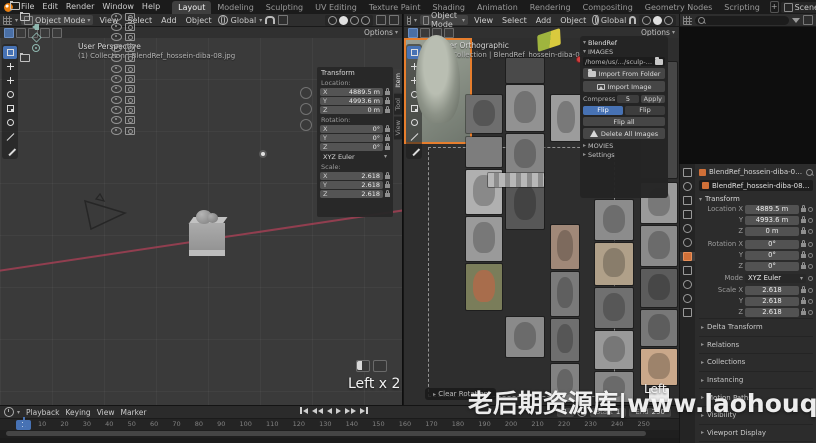 The width and height of the screenshot is (816, 443). What do you see at coordinates (756, 185) in the screenshot?
I see `object-name-field: BlendRef_hossein-diba-08.jpg` at bounding box center [756, 185].